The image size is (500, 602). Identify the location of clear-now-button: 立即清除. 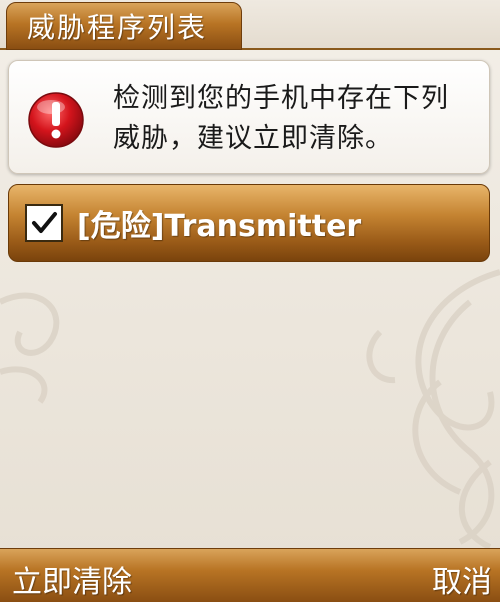
(72, 579).